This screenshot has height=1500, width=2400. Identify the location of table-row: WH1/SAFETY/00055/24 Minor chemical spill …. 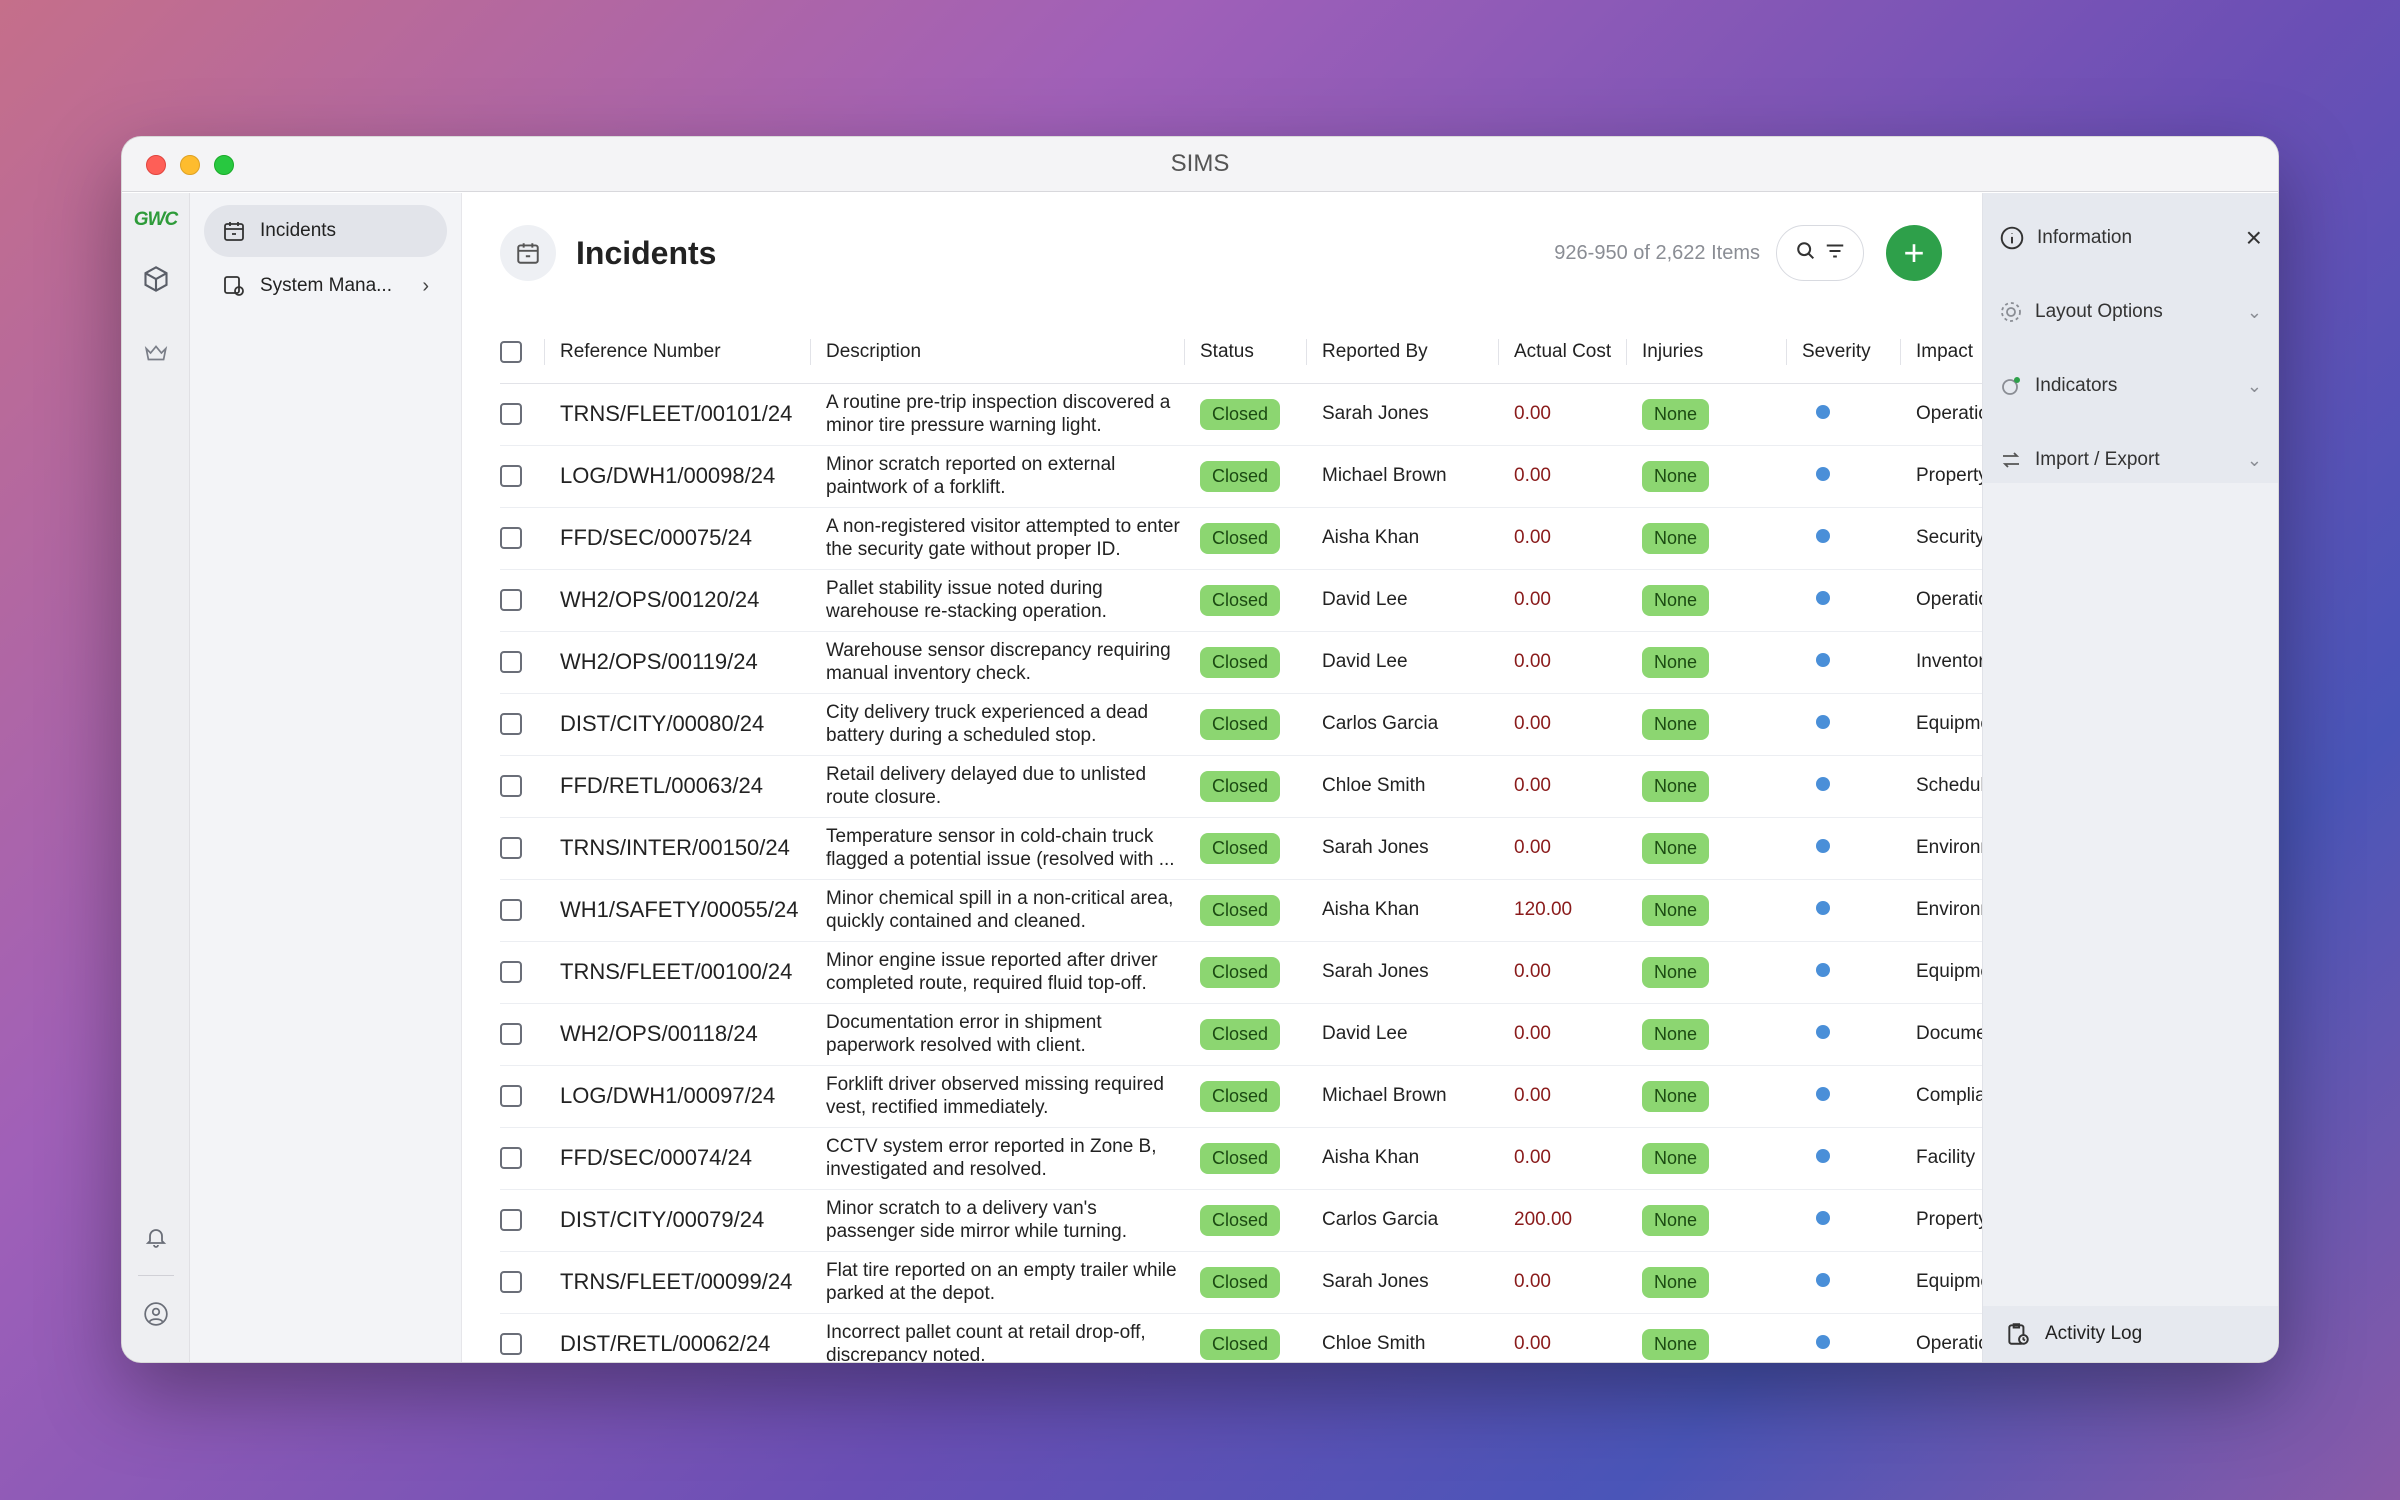
(1300, 910).